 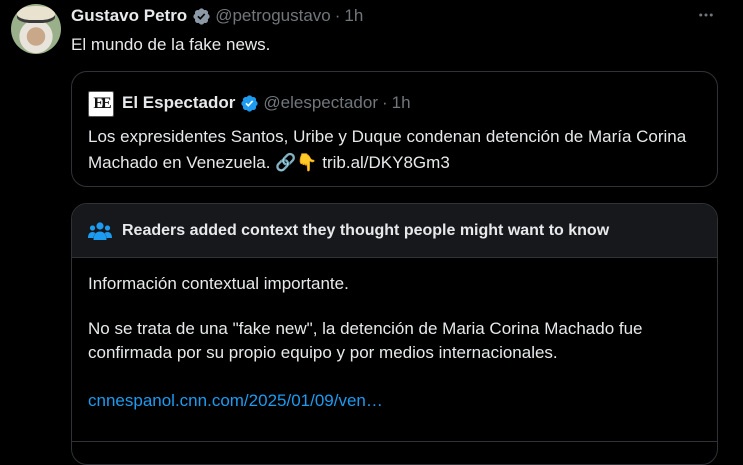 What do you see at coordinates (36, 29) in the screenshot?
I see `avatar` at bounding box center [36, 29].